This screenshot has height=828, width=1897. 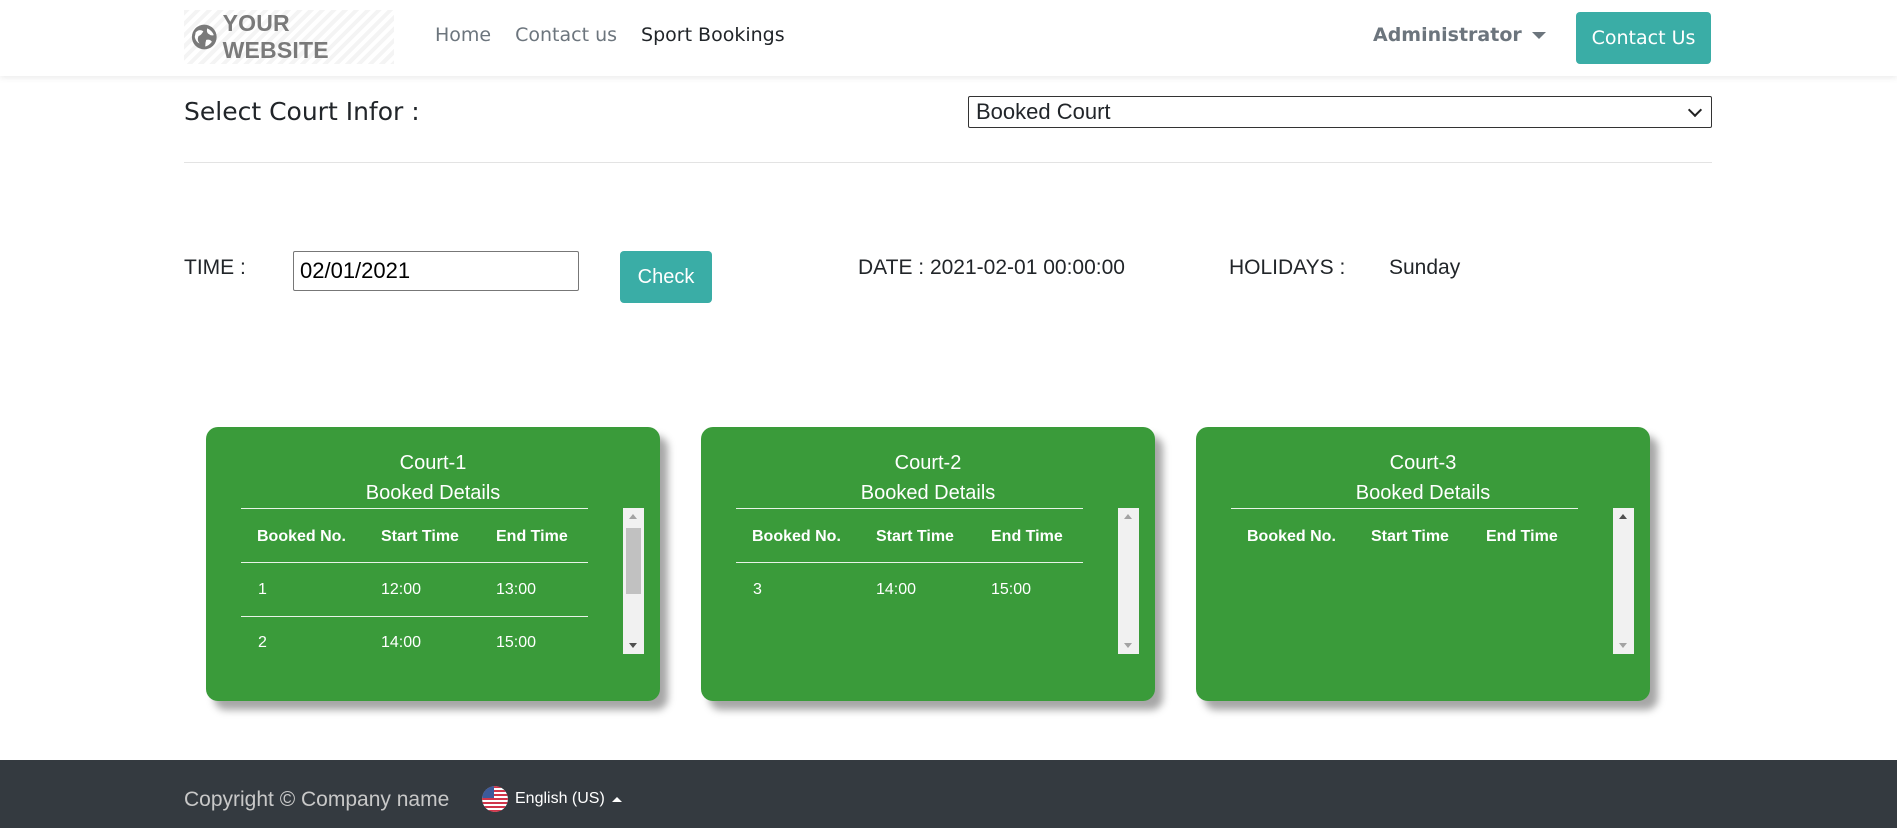 I want to click on divider, so click(x=948, y=162).